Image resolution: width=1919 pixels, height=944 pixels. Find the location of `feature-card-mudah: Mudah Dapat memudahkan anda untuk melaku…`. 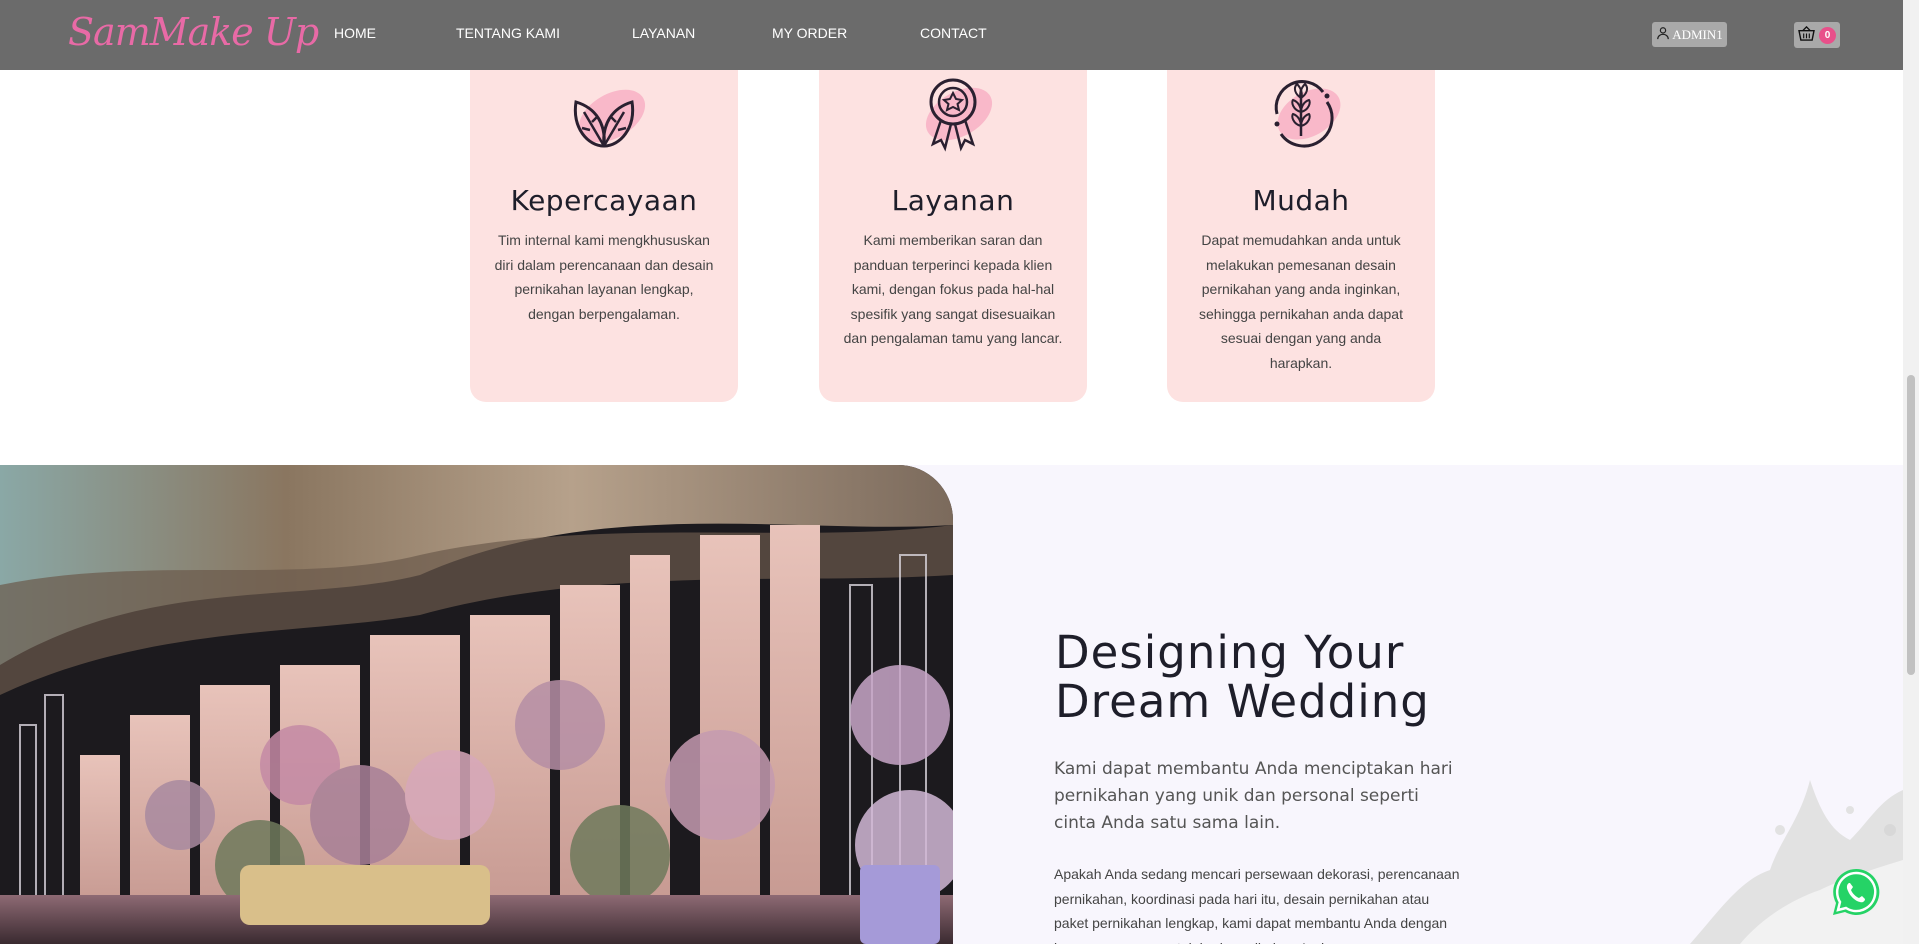

feature-card-mudah: Mudah Dapat memudahkan anda untuk melaku… is located at coordinates (1301, 221).